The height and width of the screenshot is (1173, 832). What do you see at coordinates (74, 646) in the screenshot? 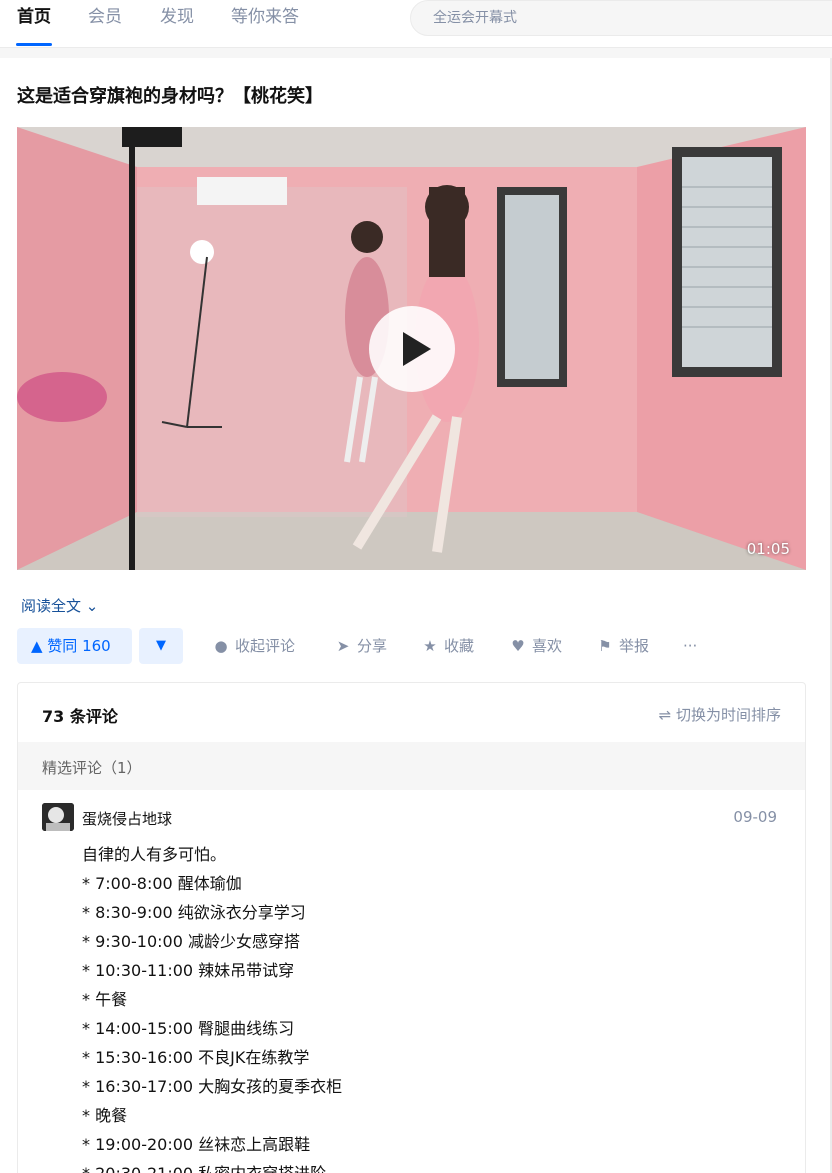
I see `upvote-button: ▲ 赞同 160` at bounding box center [74, 646].